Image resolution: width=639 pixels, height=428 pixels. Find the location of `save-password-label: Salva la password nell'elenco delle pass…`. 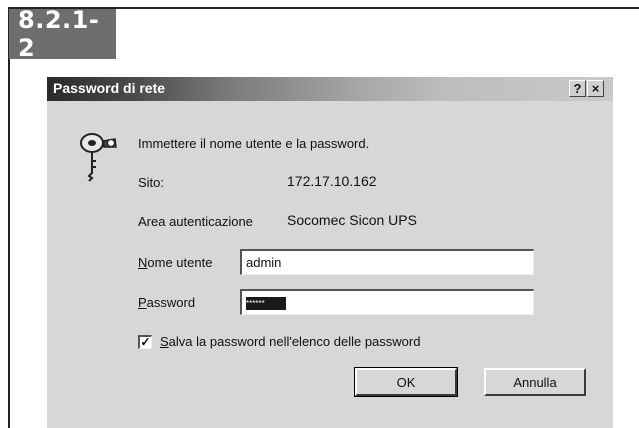

save-password-label: Salva la password nell'elenco delle pass… is located at coordinates (290, 341).